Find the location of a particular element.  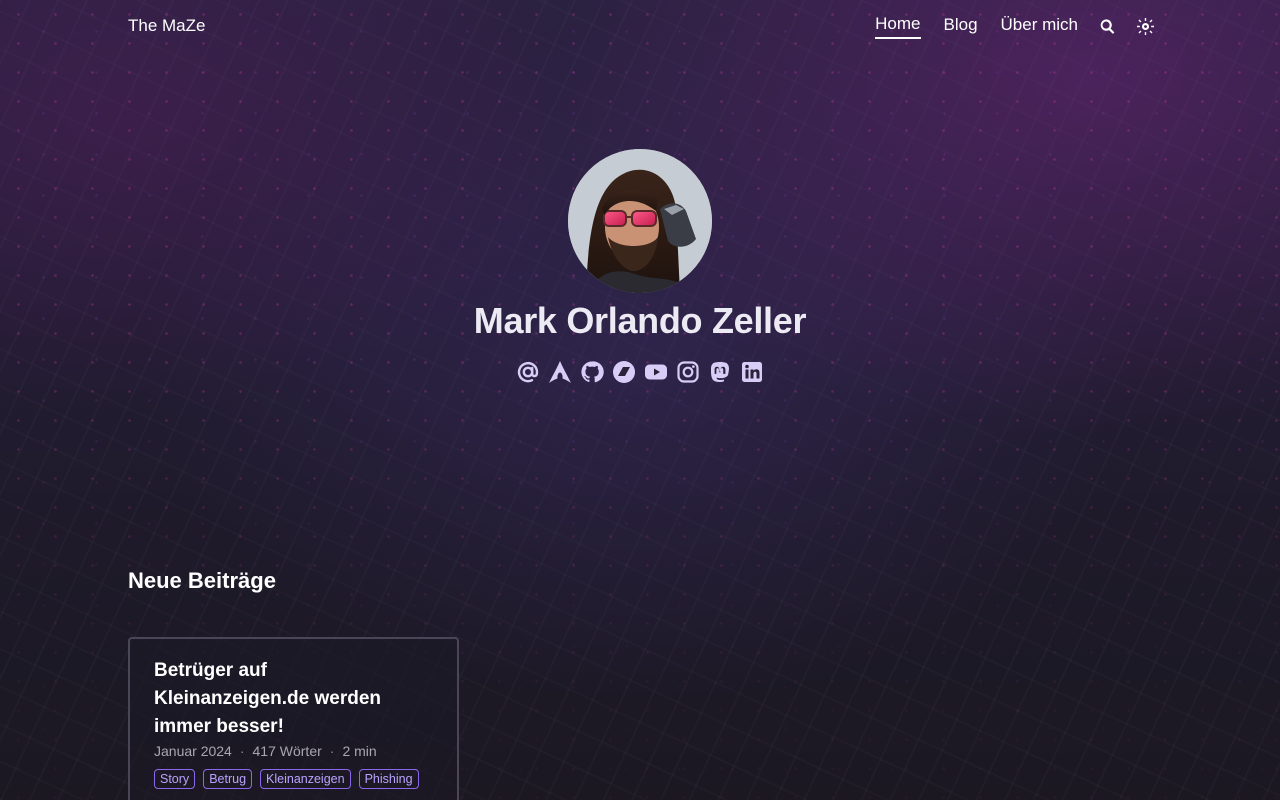

post-tags: Story Betrug Kleinanzeigen Phishing is located at coordinates (293, 779).